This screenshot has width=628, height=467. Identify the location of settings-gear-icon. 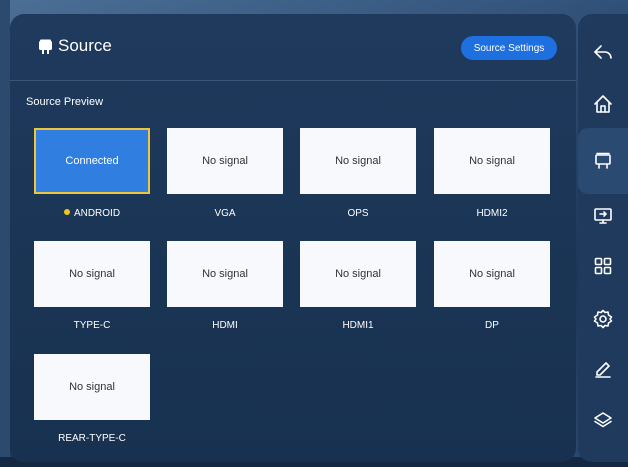
(603, 319).